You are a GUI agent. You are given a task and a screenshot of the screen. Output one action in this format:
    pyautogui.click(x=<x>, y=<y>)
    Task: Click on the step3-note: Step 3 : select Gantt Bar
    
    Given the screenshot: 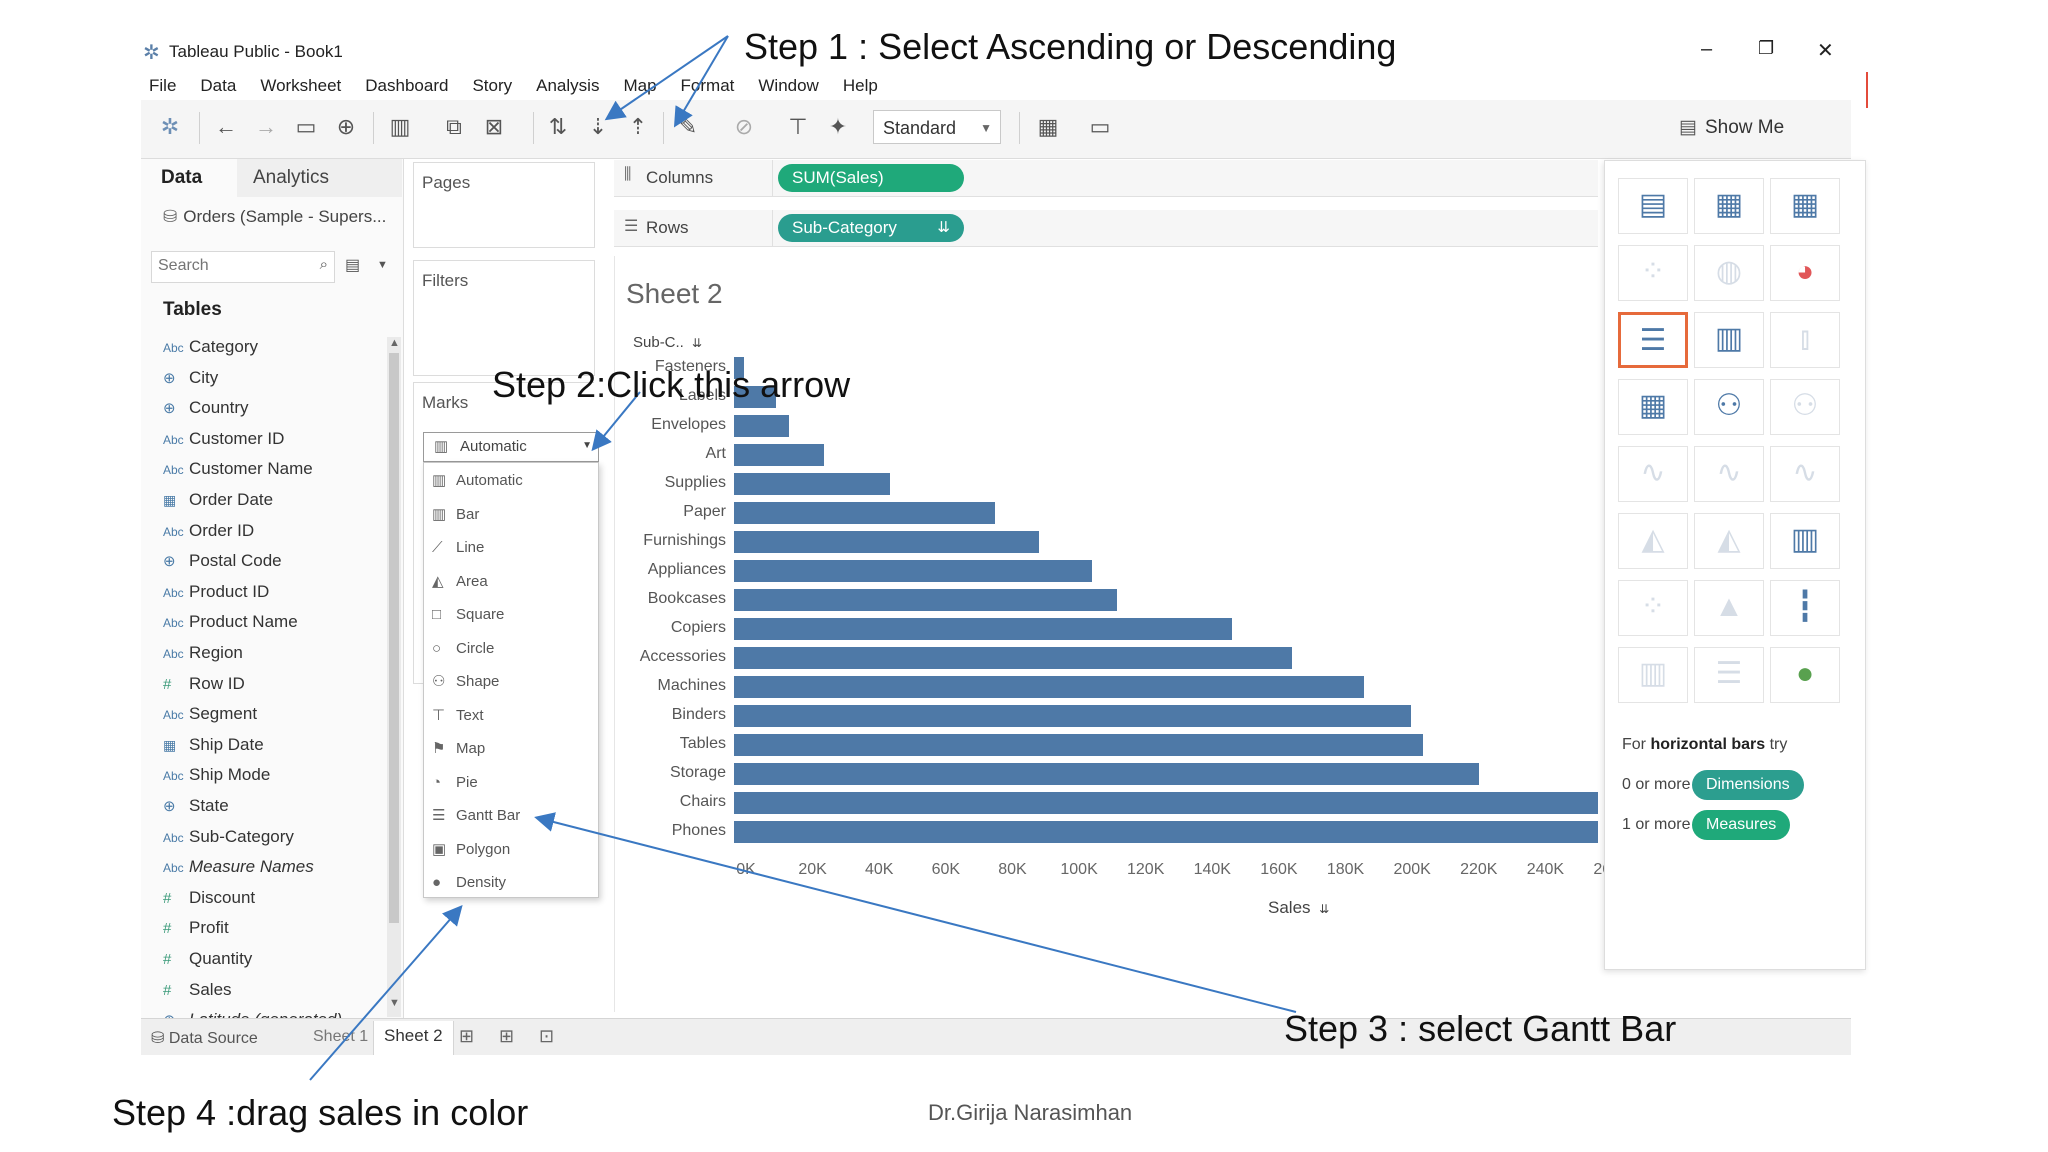 What is the action you would take?
    pyautogui.click(x=1480, y=1028)
    